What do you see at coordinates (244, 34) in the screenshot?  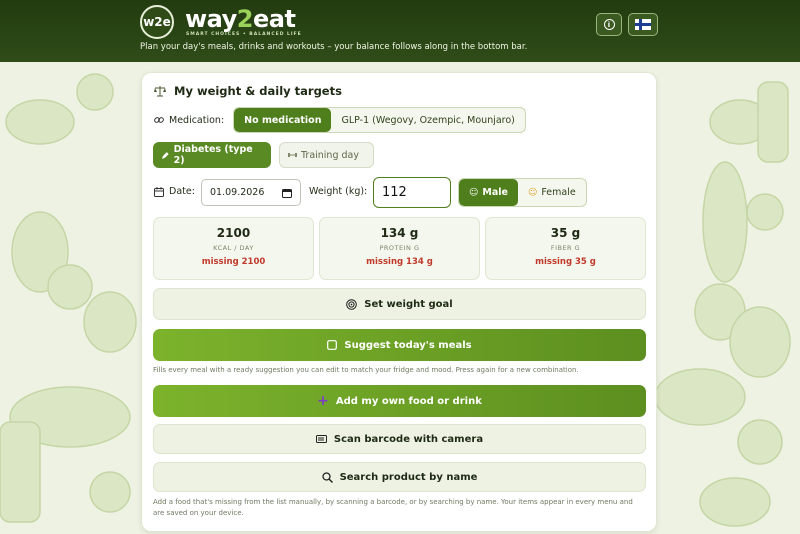 I see `brand-tagline: SMART CHOICES • BALANCED LIFE` at bounding box center [244, 34].